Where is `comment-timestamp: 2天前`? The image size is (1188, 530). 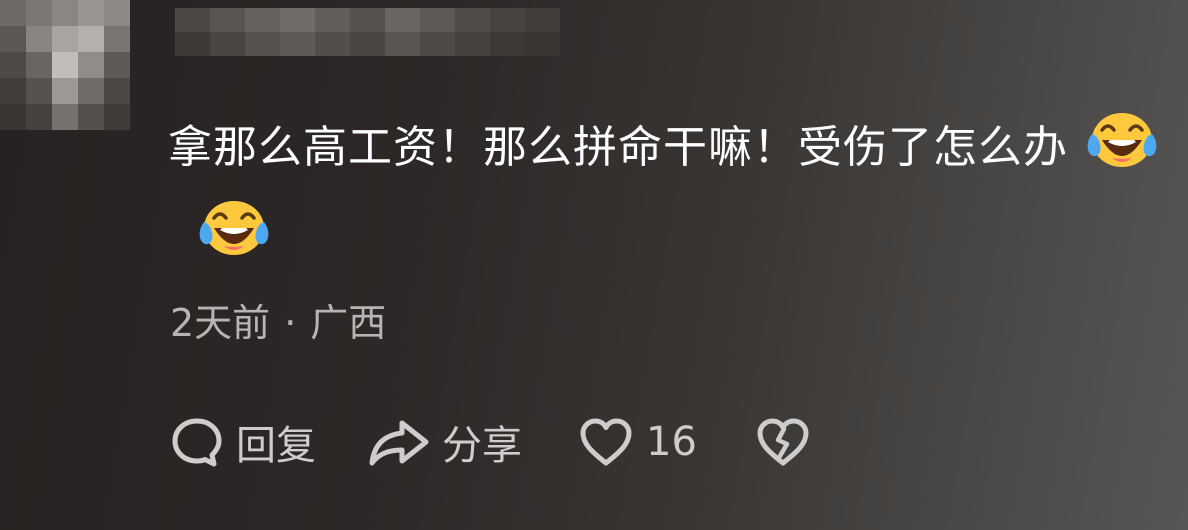
comment-timestamp: 2天前 is located at coordinates (220, 323).